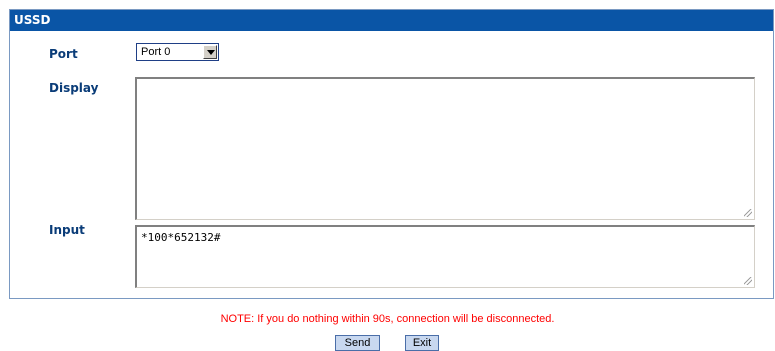 This screenshot has height=351, width=775. What do you see at coordinates (63, 54) in the screenshot?
I see `port-label: Port` at bounding box center [63, 54].